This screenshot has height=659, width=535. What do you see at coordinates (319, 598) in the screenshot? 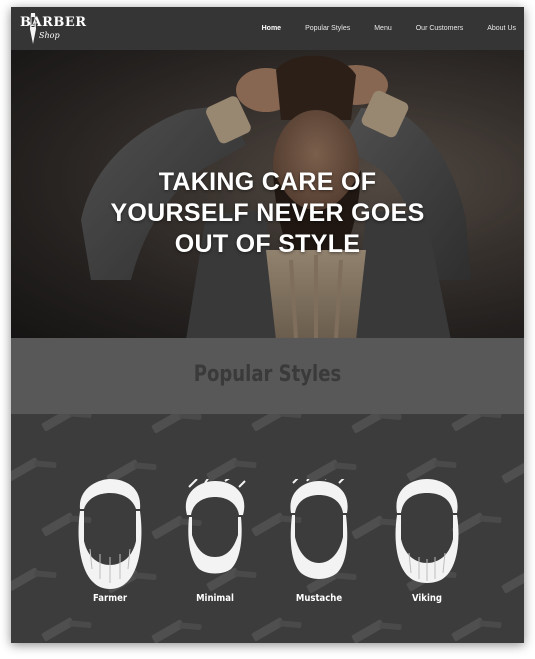
I see `style-label-mustache: Mustache` at bounding box center [319, 598].